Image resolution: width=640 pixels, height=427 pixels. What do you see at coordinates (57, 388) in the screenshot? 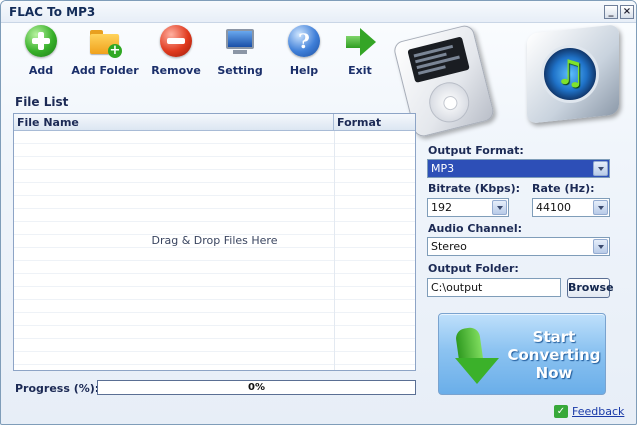
I see `progress-label: Progress (%):` at bounding box center [57, 388].